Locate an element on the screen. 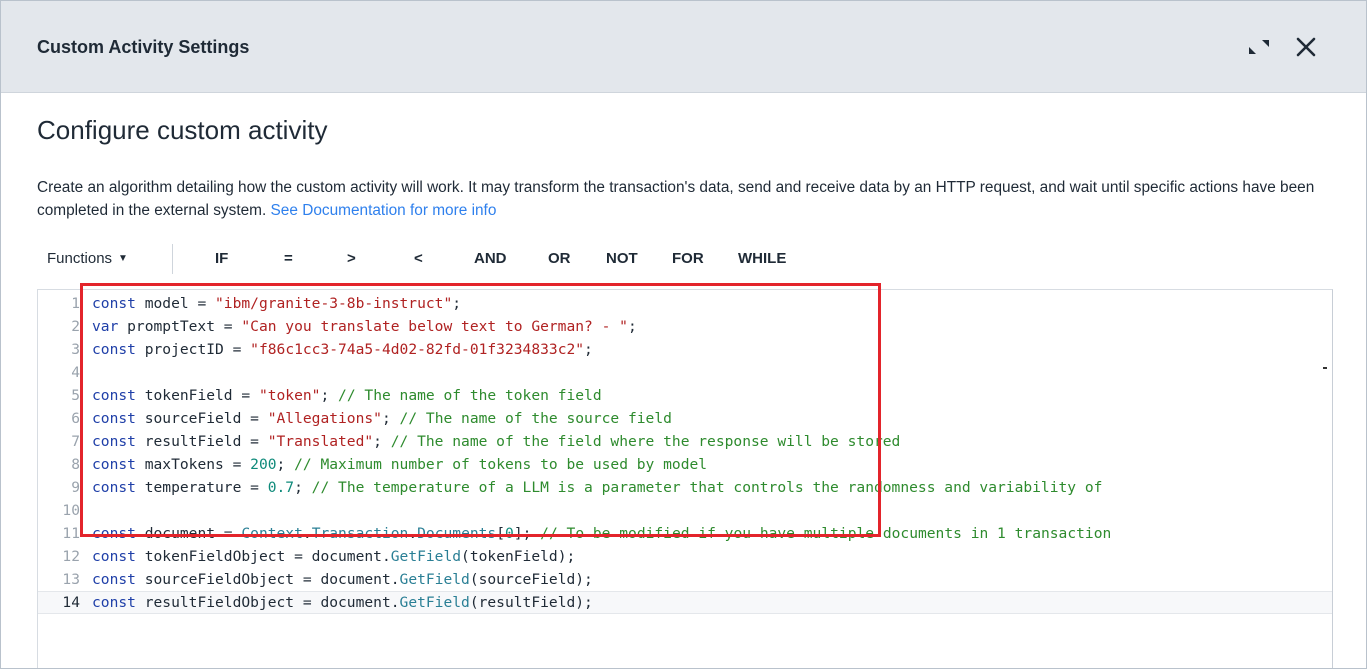 This screenshot has width=1367, height=669. line-number: 13 is located at coordinates (71, 579).